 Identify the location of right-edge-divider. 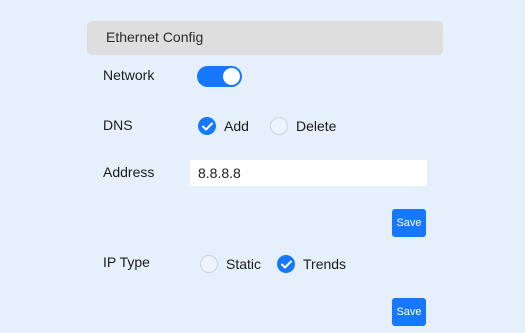
(527, 166).